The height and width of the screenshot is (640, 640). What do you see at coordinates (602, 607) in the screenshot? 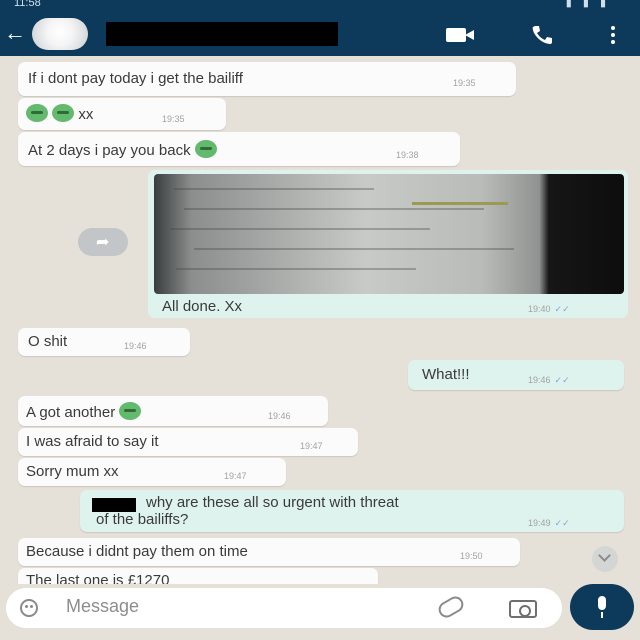
I see `mic-icon` at bounding box center [602, 607].